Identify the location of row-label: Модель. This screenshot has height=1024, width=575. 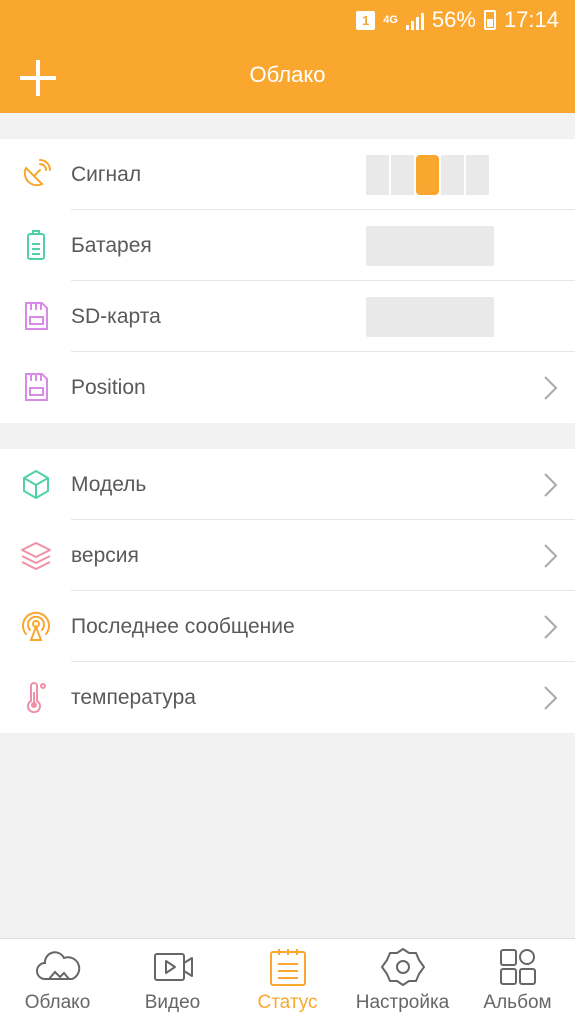
(109, 484).